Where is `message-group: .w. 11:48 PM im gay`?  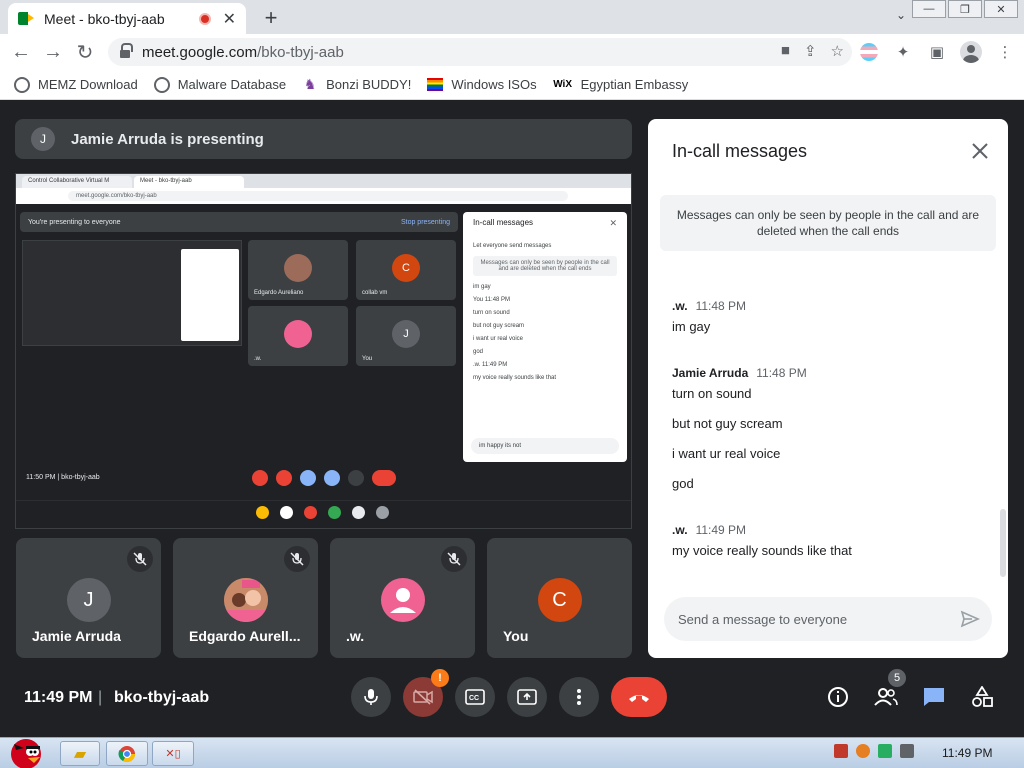 message-group: .w. 11:48 PM im gay is located at coordinates (709, 324).